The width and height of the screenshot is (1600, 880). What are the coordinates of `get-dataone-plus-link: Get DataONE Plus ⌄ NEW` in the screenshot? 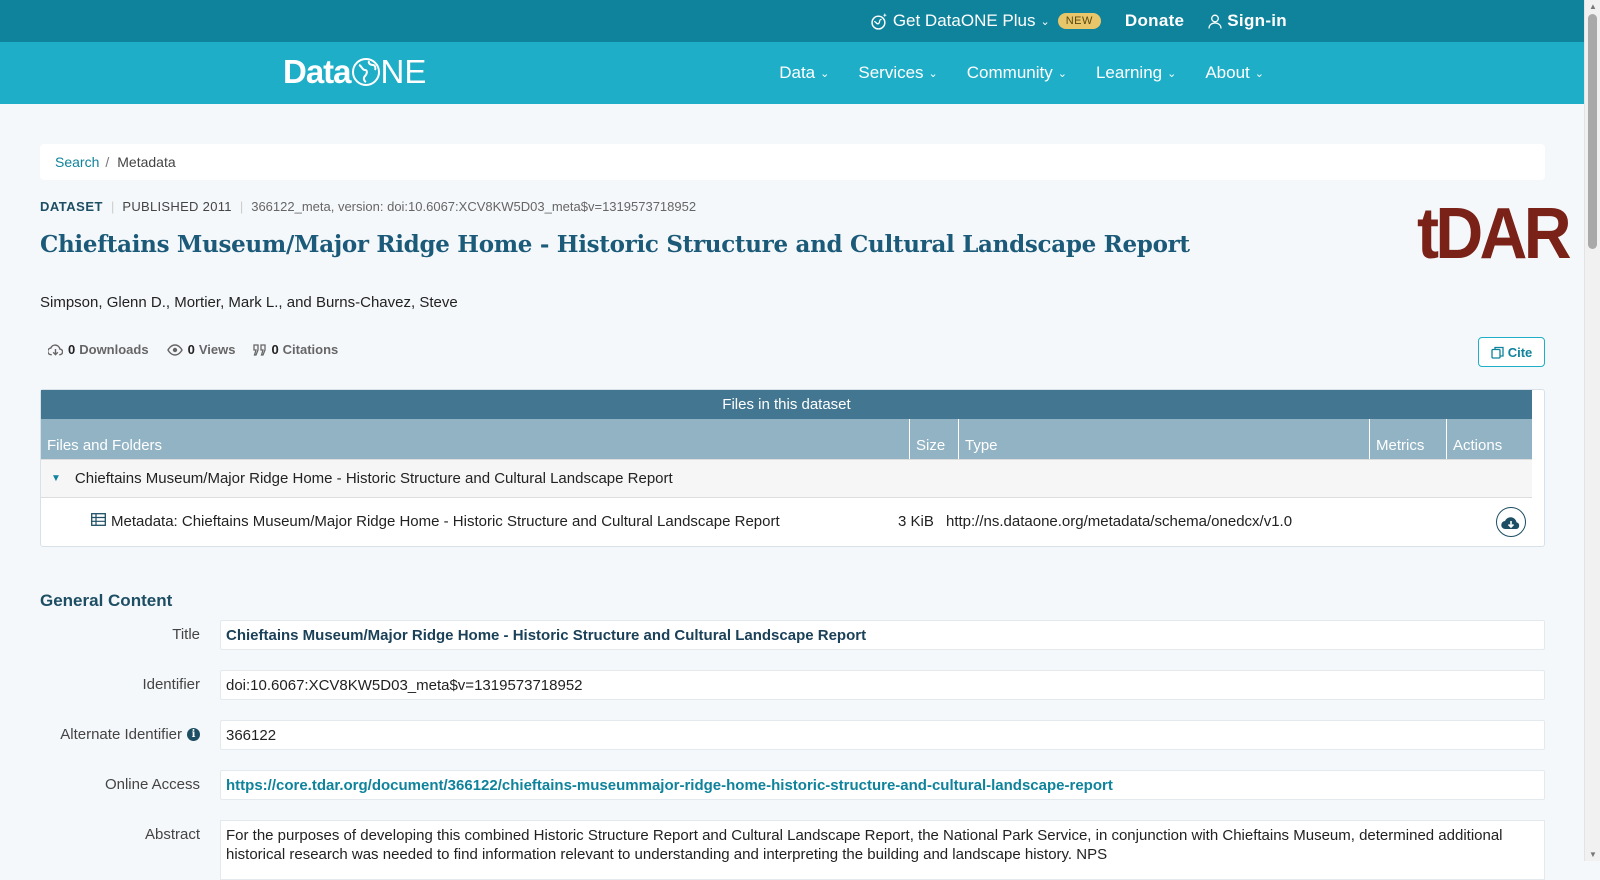 It's located at (986, 21).